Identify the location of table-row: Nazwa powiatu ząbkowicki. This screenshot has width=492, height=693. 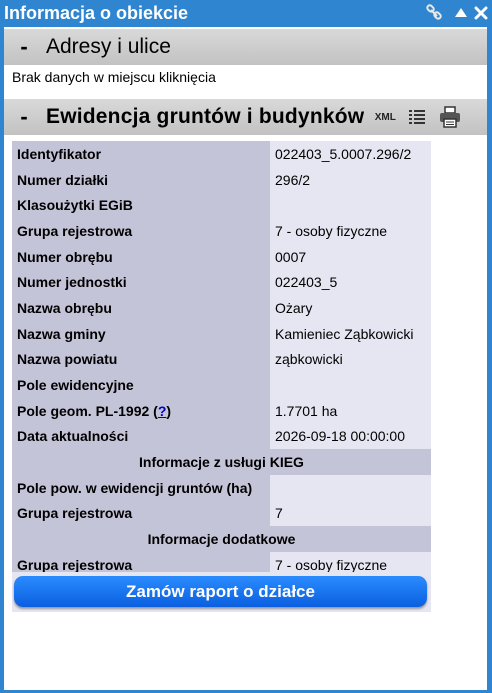
(221, 359).